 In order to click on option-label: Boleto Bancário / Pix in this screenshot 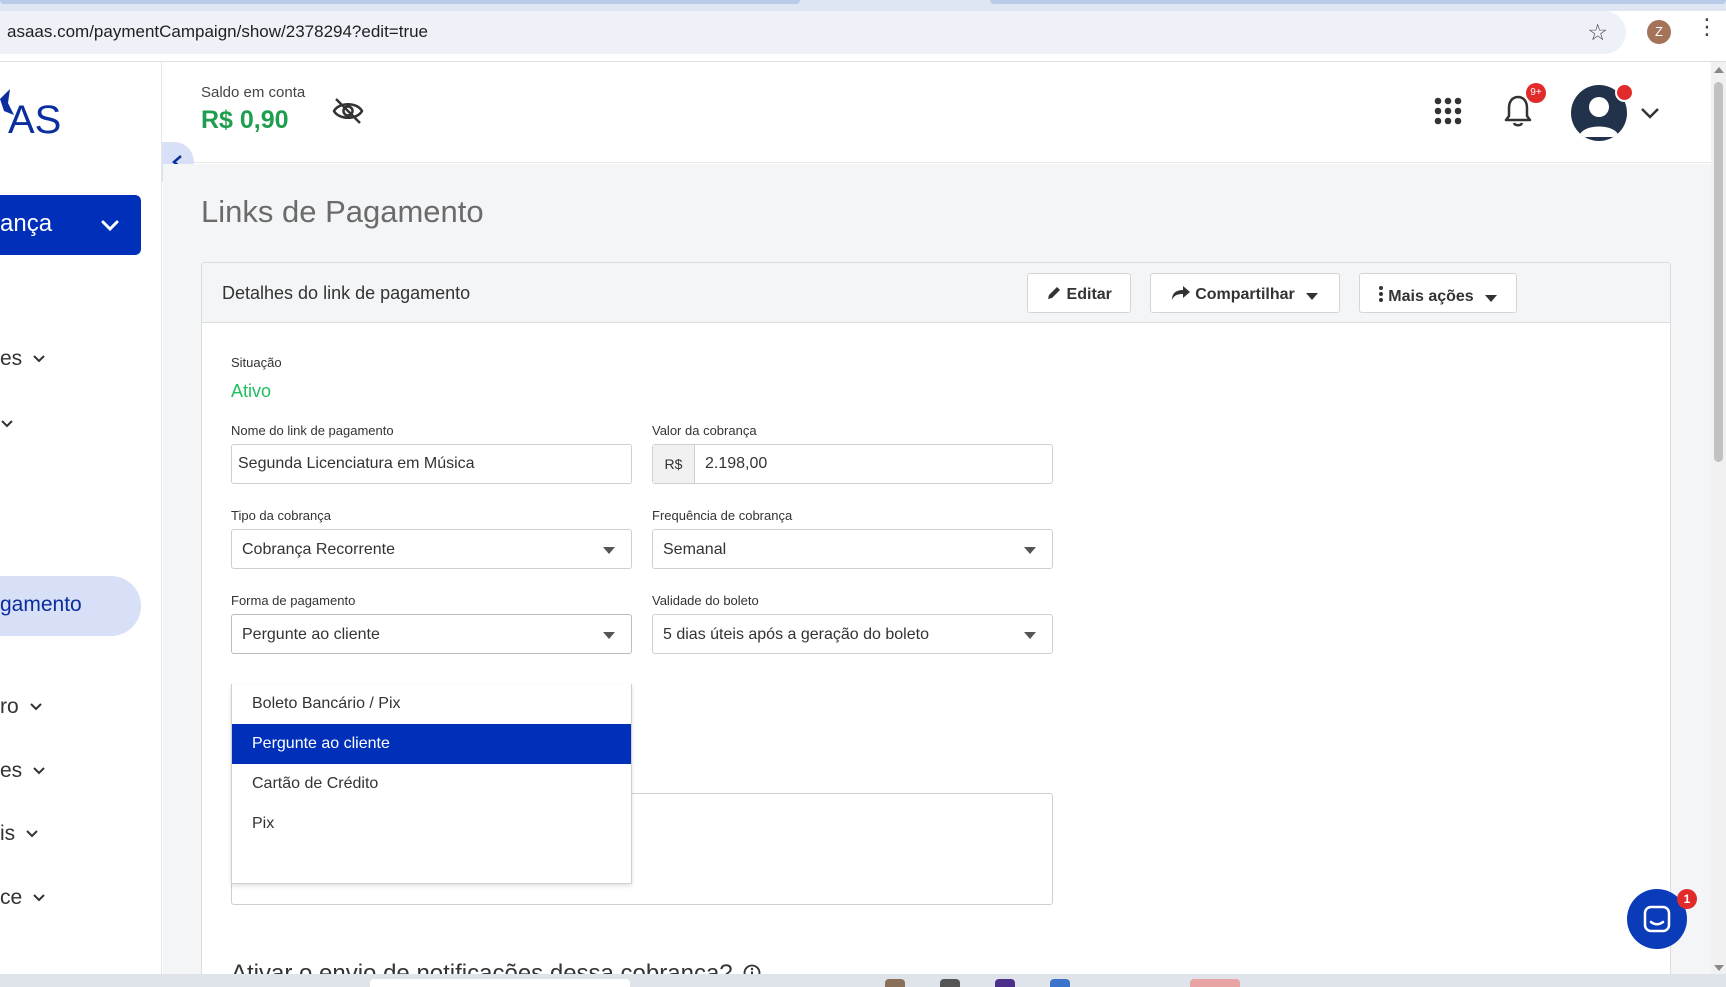, I will do `click(326, 703)`.